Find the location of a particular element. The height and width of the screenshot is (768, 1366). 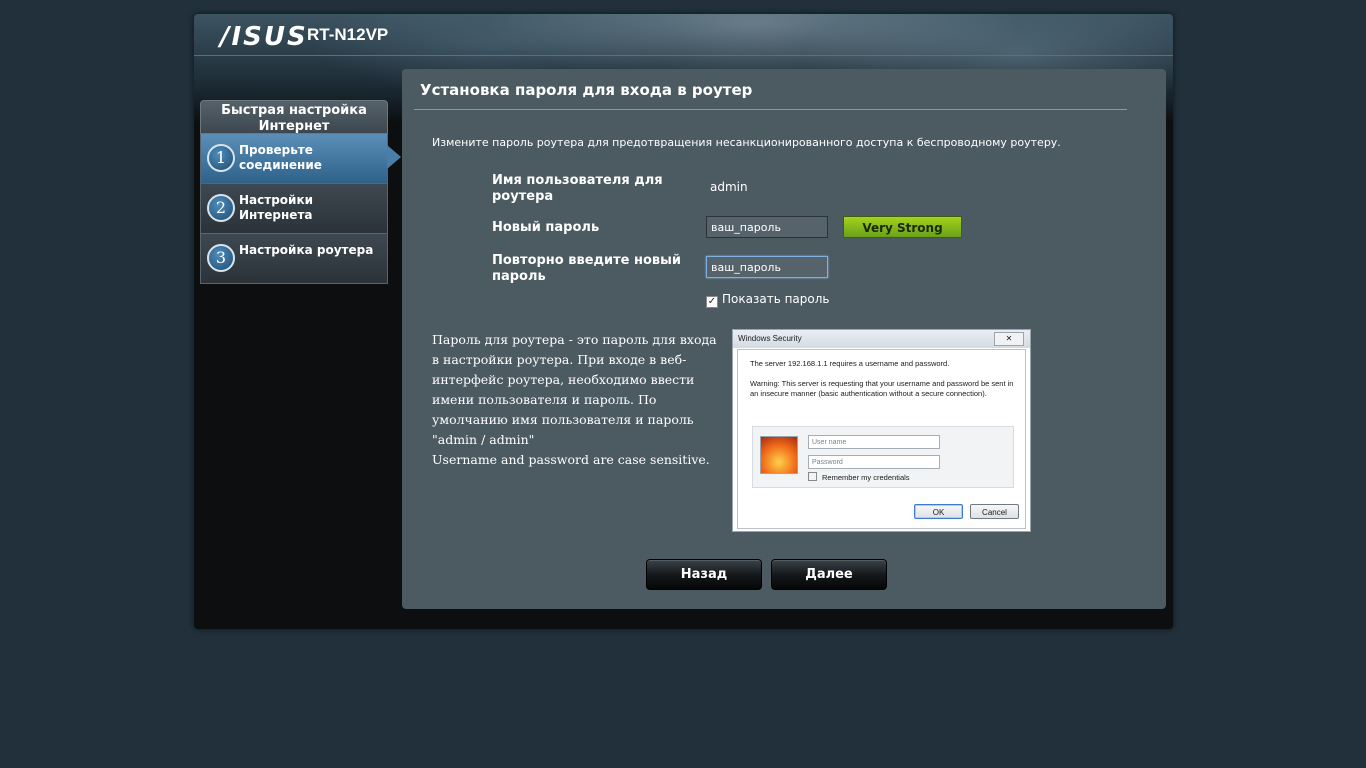

header-divider is located at coordinates (683, 55).